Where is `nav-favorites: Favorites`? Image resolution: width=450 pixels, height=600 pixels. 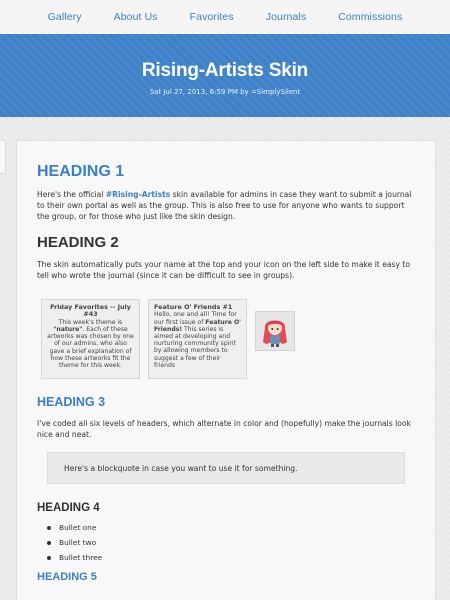 nav-favorites: Favorites is located at coordinates (212, 17).